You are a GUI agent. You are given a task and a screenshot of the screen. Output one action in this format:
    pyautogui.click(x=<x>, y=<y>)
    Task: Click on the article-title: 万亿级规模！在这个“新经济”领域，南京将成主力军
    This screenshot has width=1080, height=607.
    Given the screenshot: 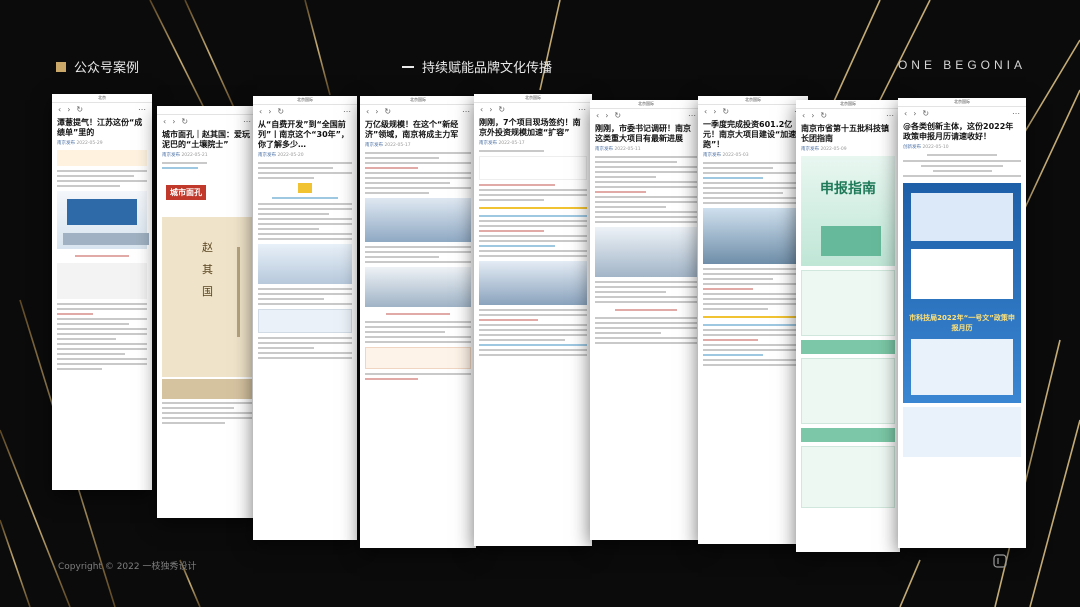 What is the action you would take?
    pyautogui.click(x=412, y=129)
    